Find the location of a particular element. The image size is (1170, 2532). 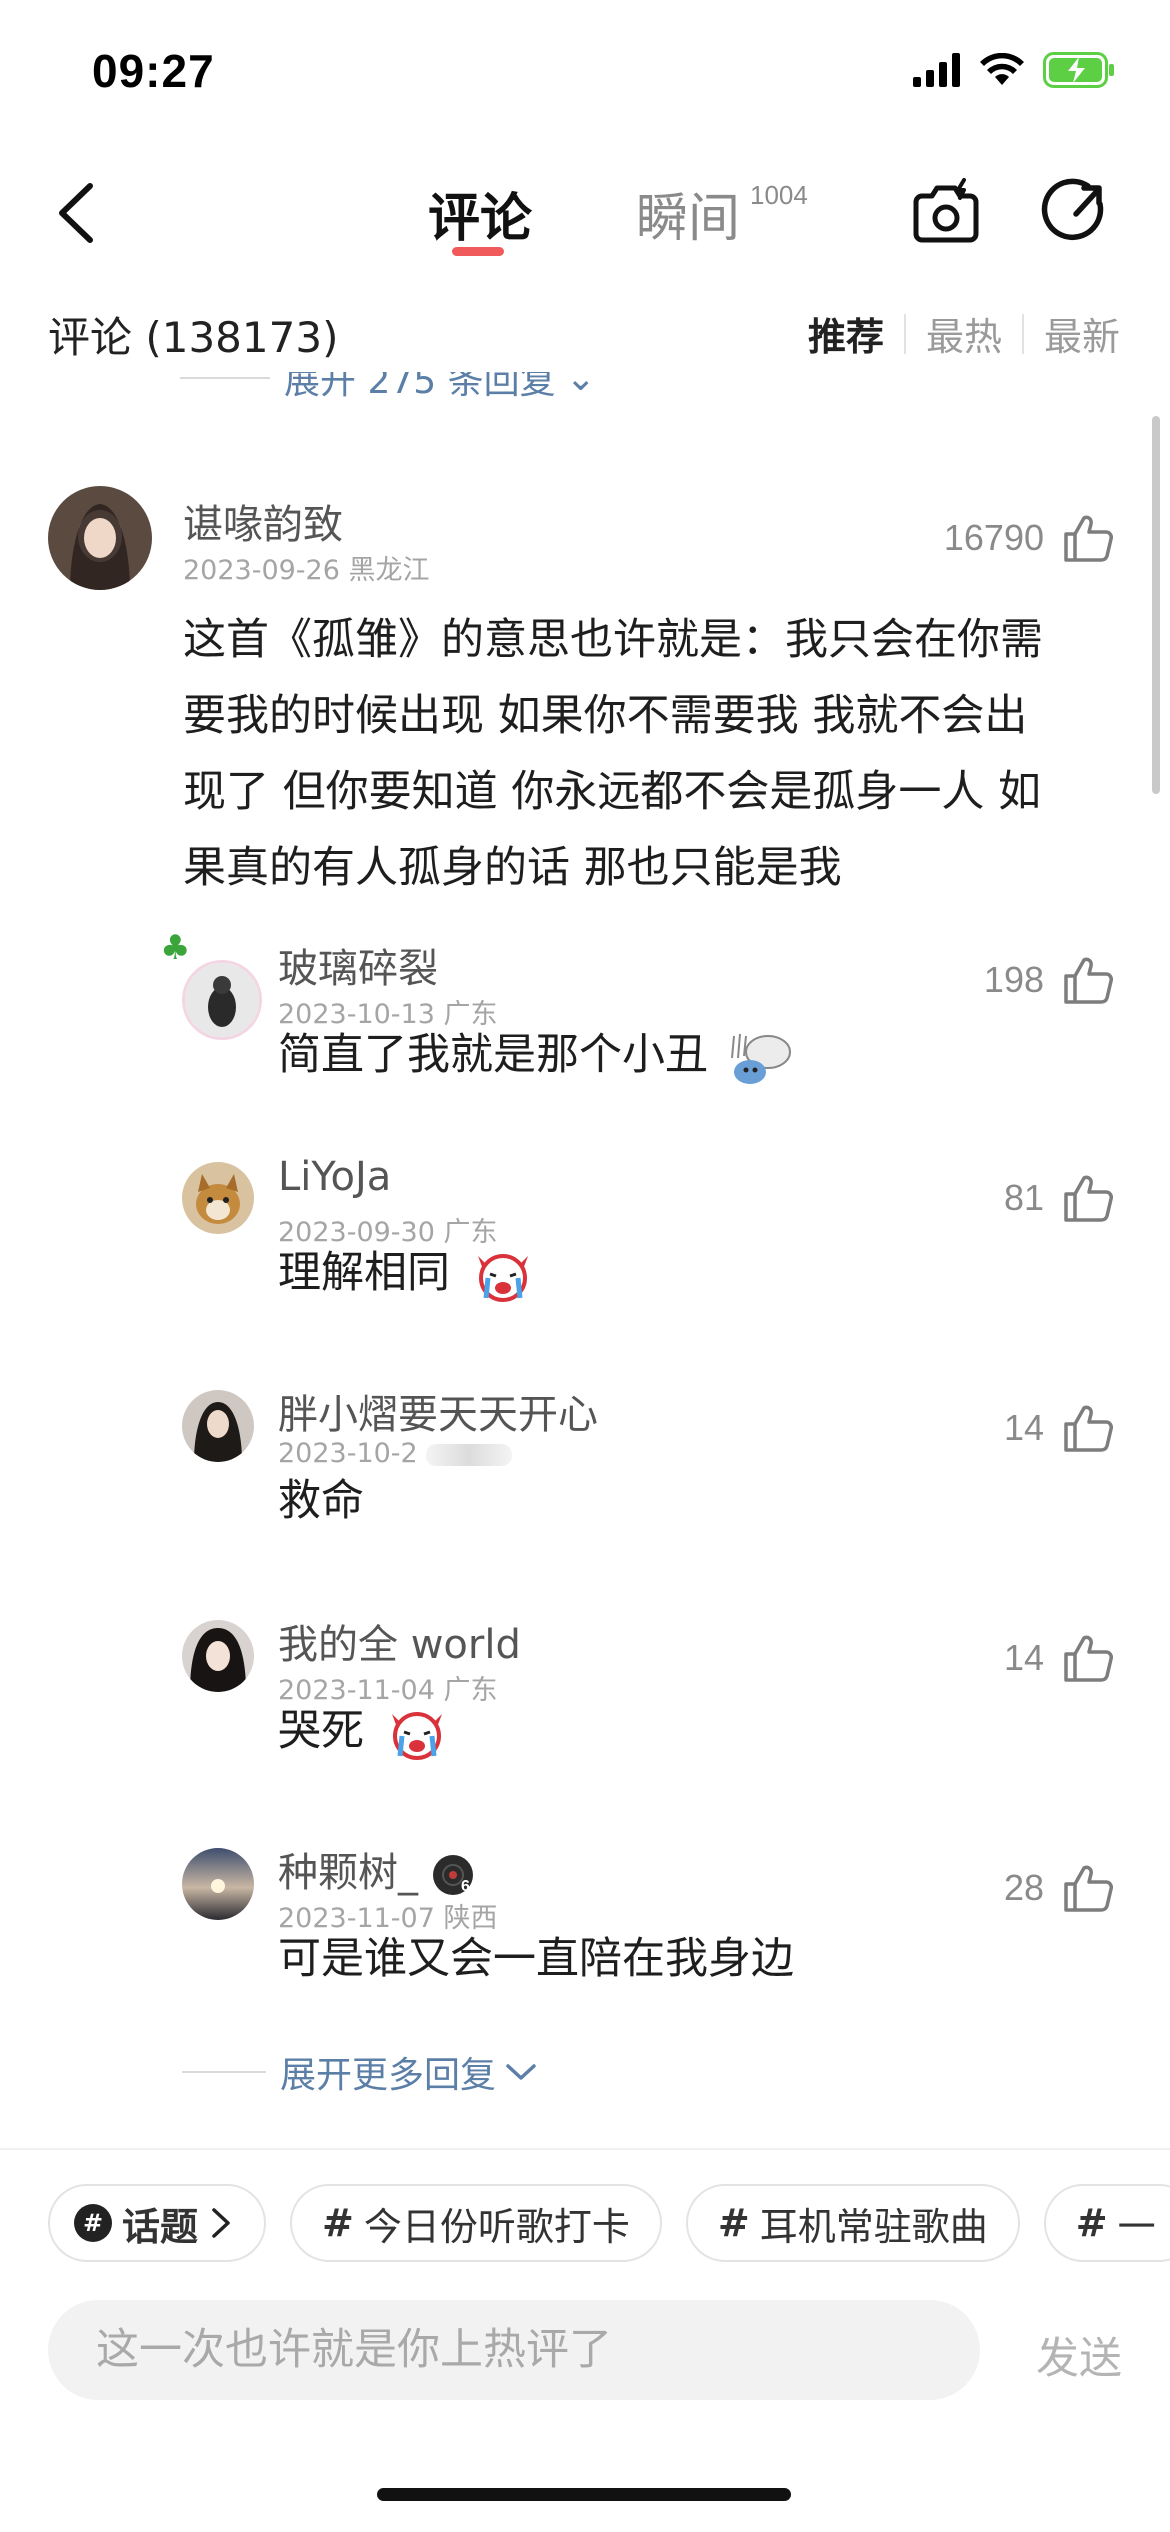

sort-hottest: 最热 is located at coordinates (964, 333).